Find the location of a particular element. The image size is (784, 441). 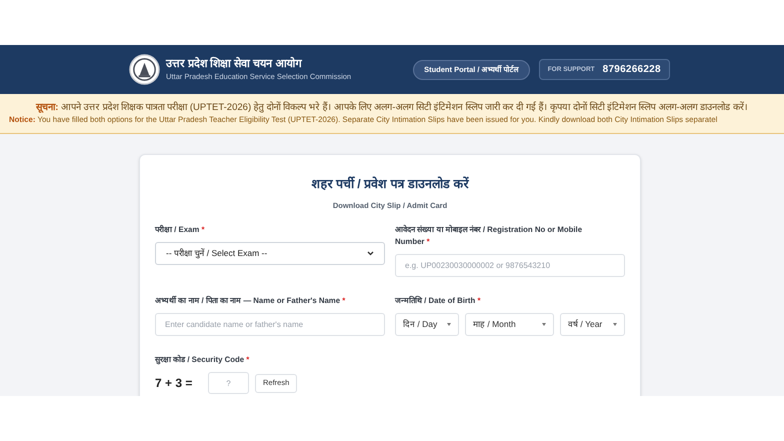

captcha-question: 7 + 3 = is located at coordinates (174, 383).